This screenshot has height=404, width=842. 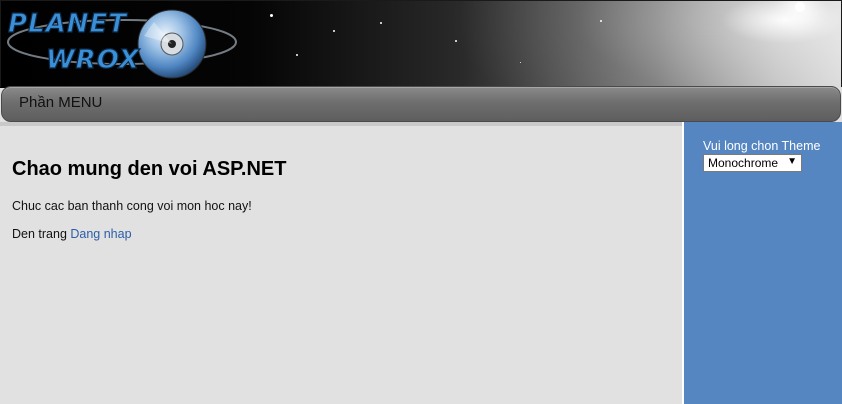 I want to click on svg-text: WROX, so click(x=93, y=60).